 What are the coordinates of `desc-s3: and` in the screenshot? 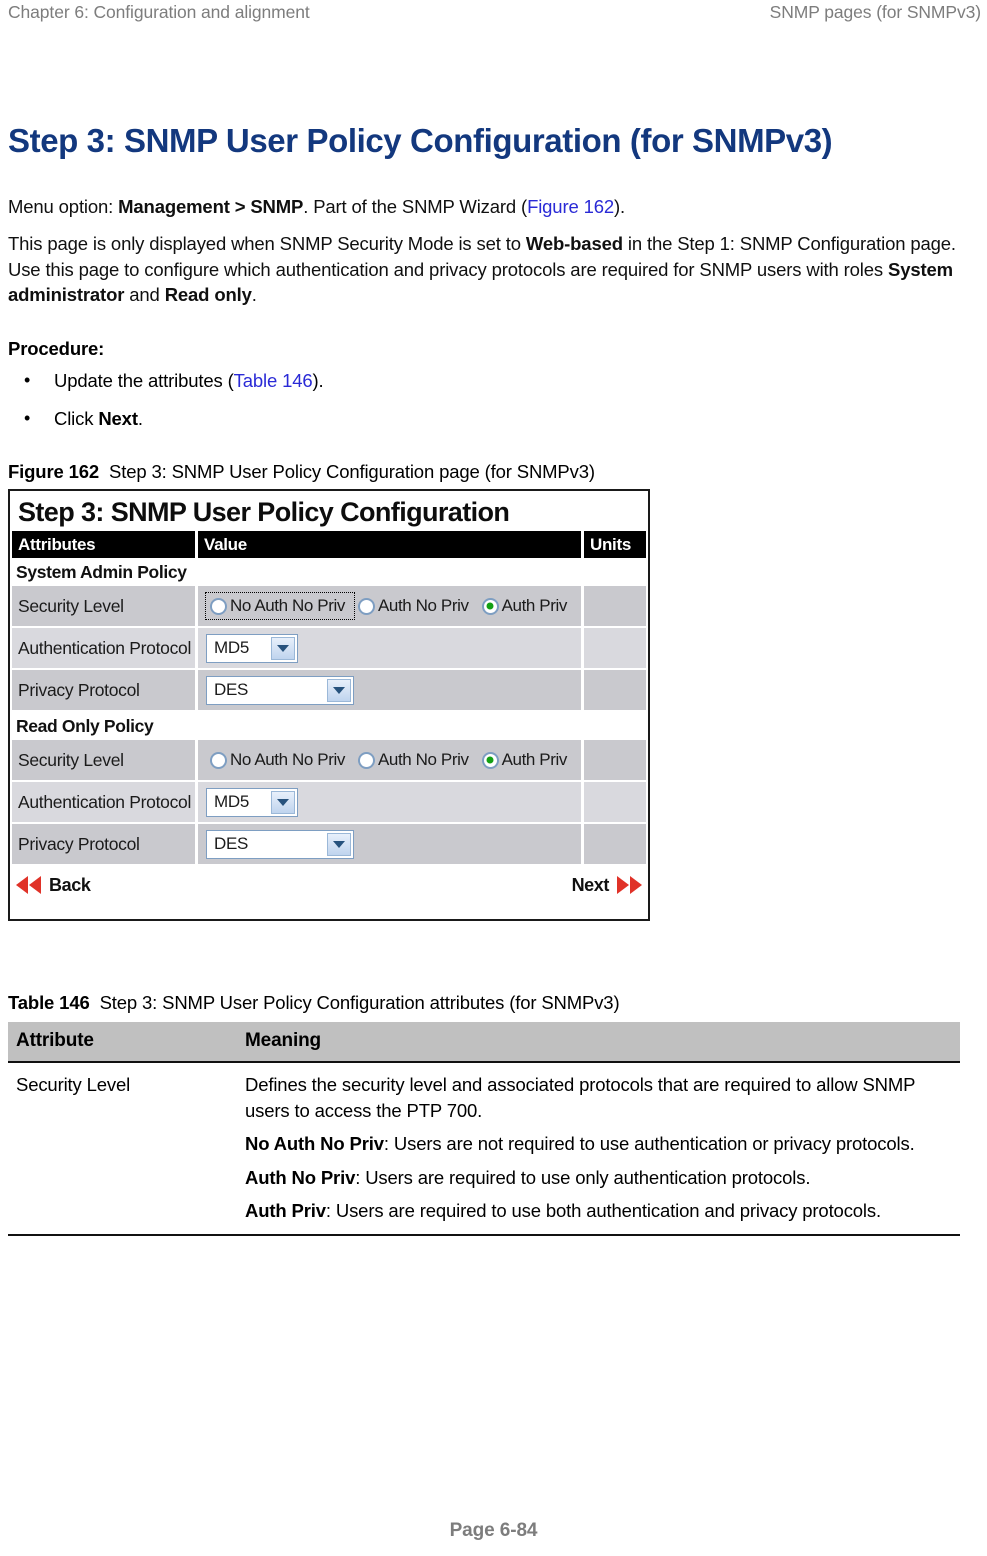 It's located at (144, 294).